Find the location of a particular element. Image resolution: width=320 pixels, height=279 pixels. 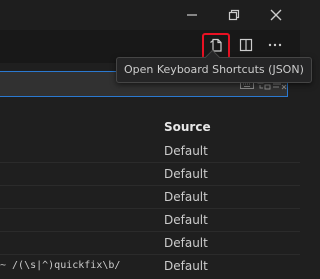

close-icon is located at coordinates (276, 15).